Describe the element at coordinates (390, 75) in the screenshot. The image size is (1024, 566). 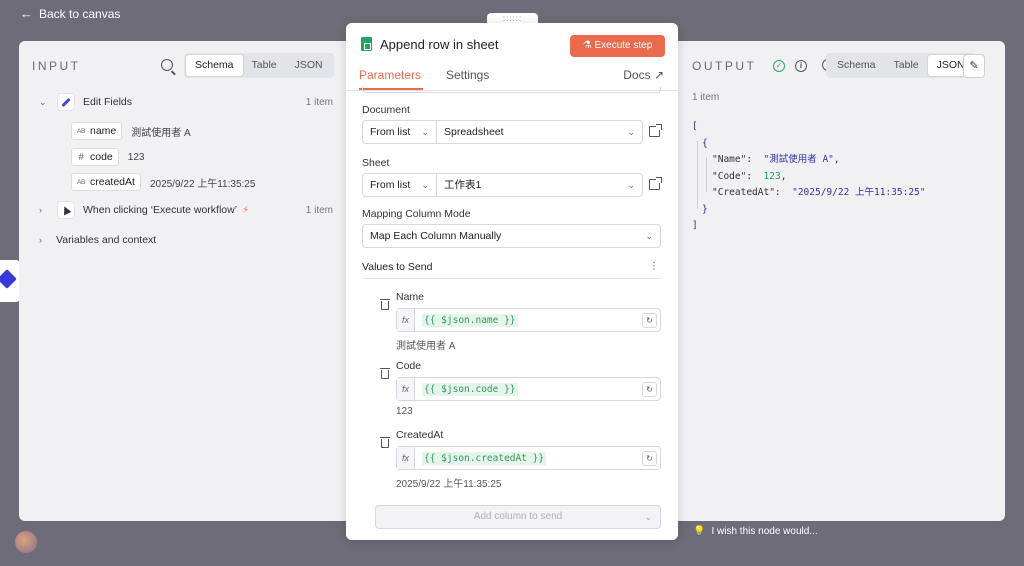
I see `tab-parameters: Parameters` at that location.